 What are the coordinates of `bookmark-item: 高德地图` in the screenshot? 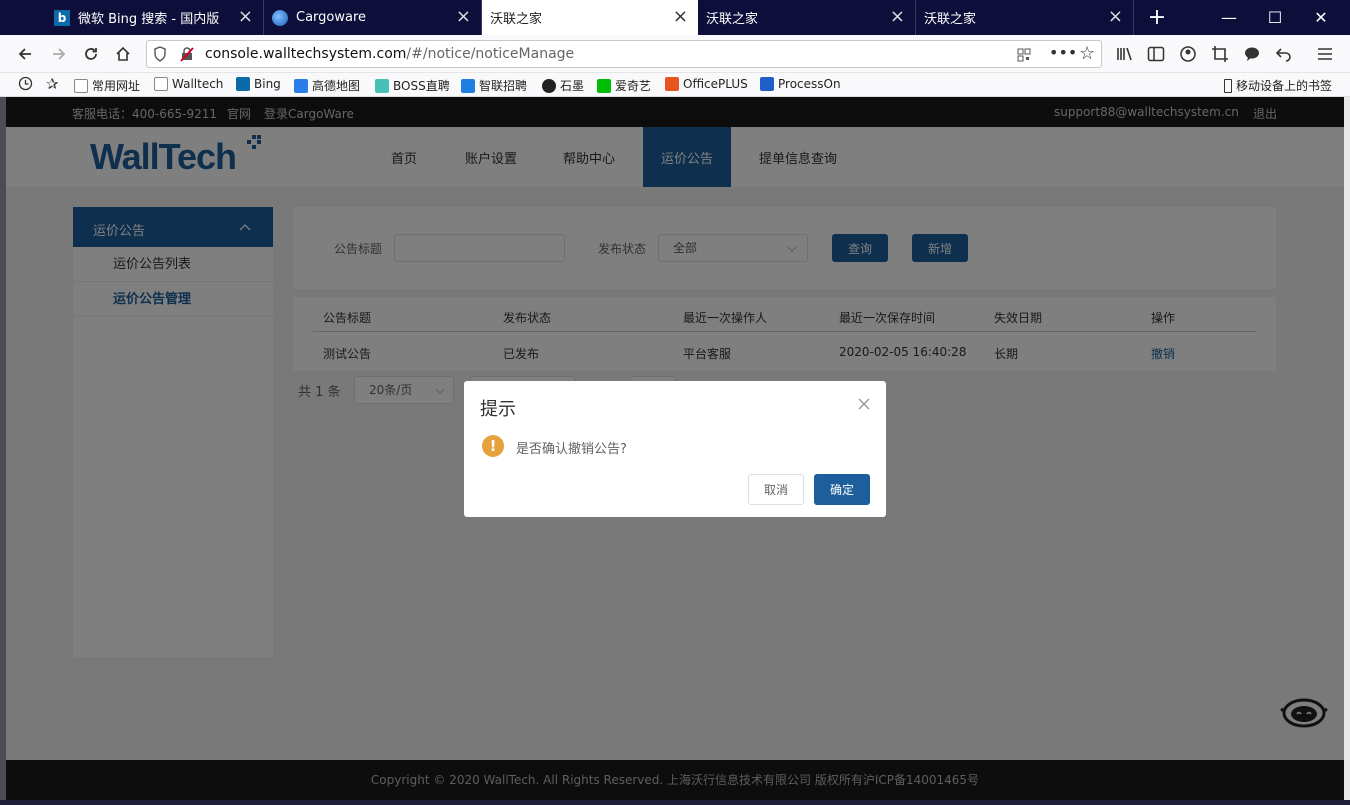 It's located at (327, 85).